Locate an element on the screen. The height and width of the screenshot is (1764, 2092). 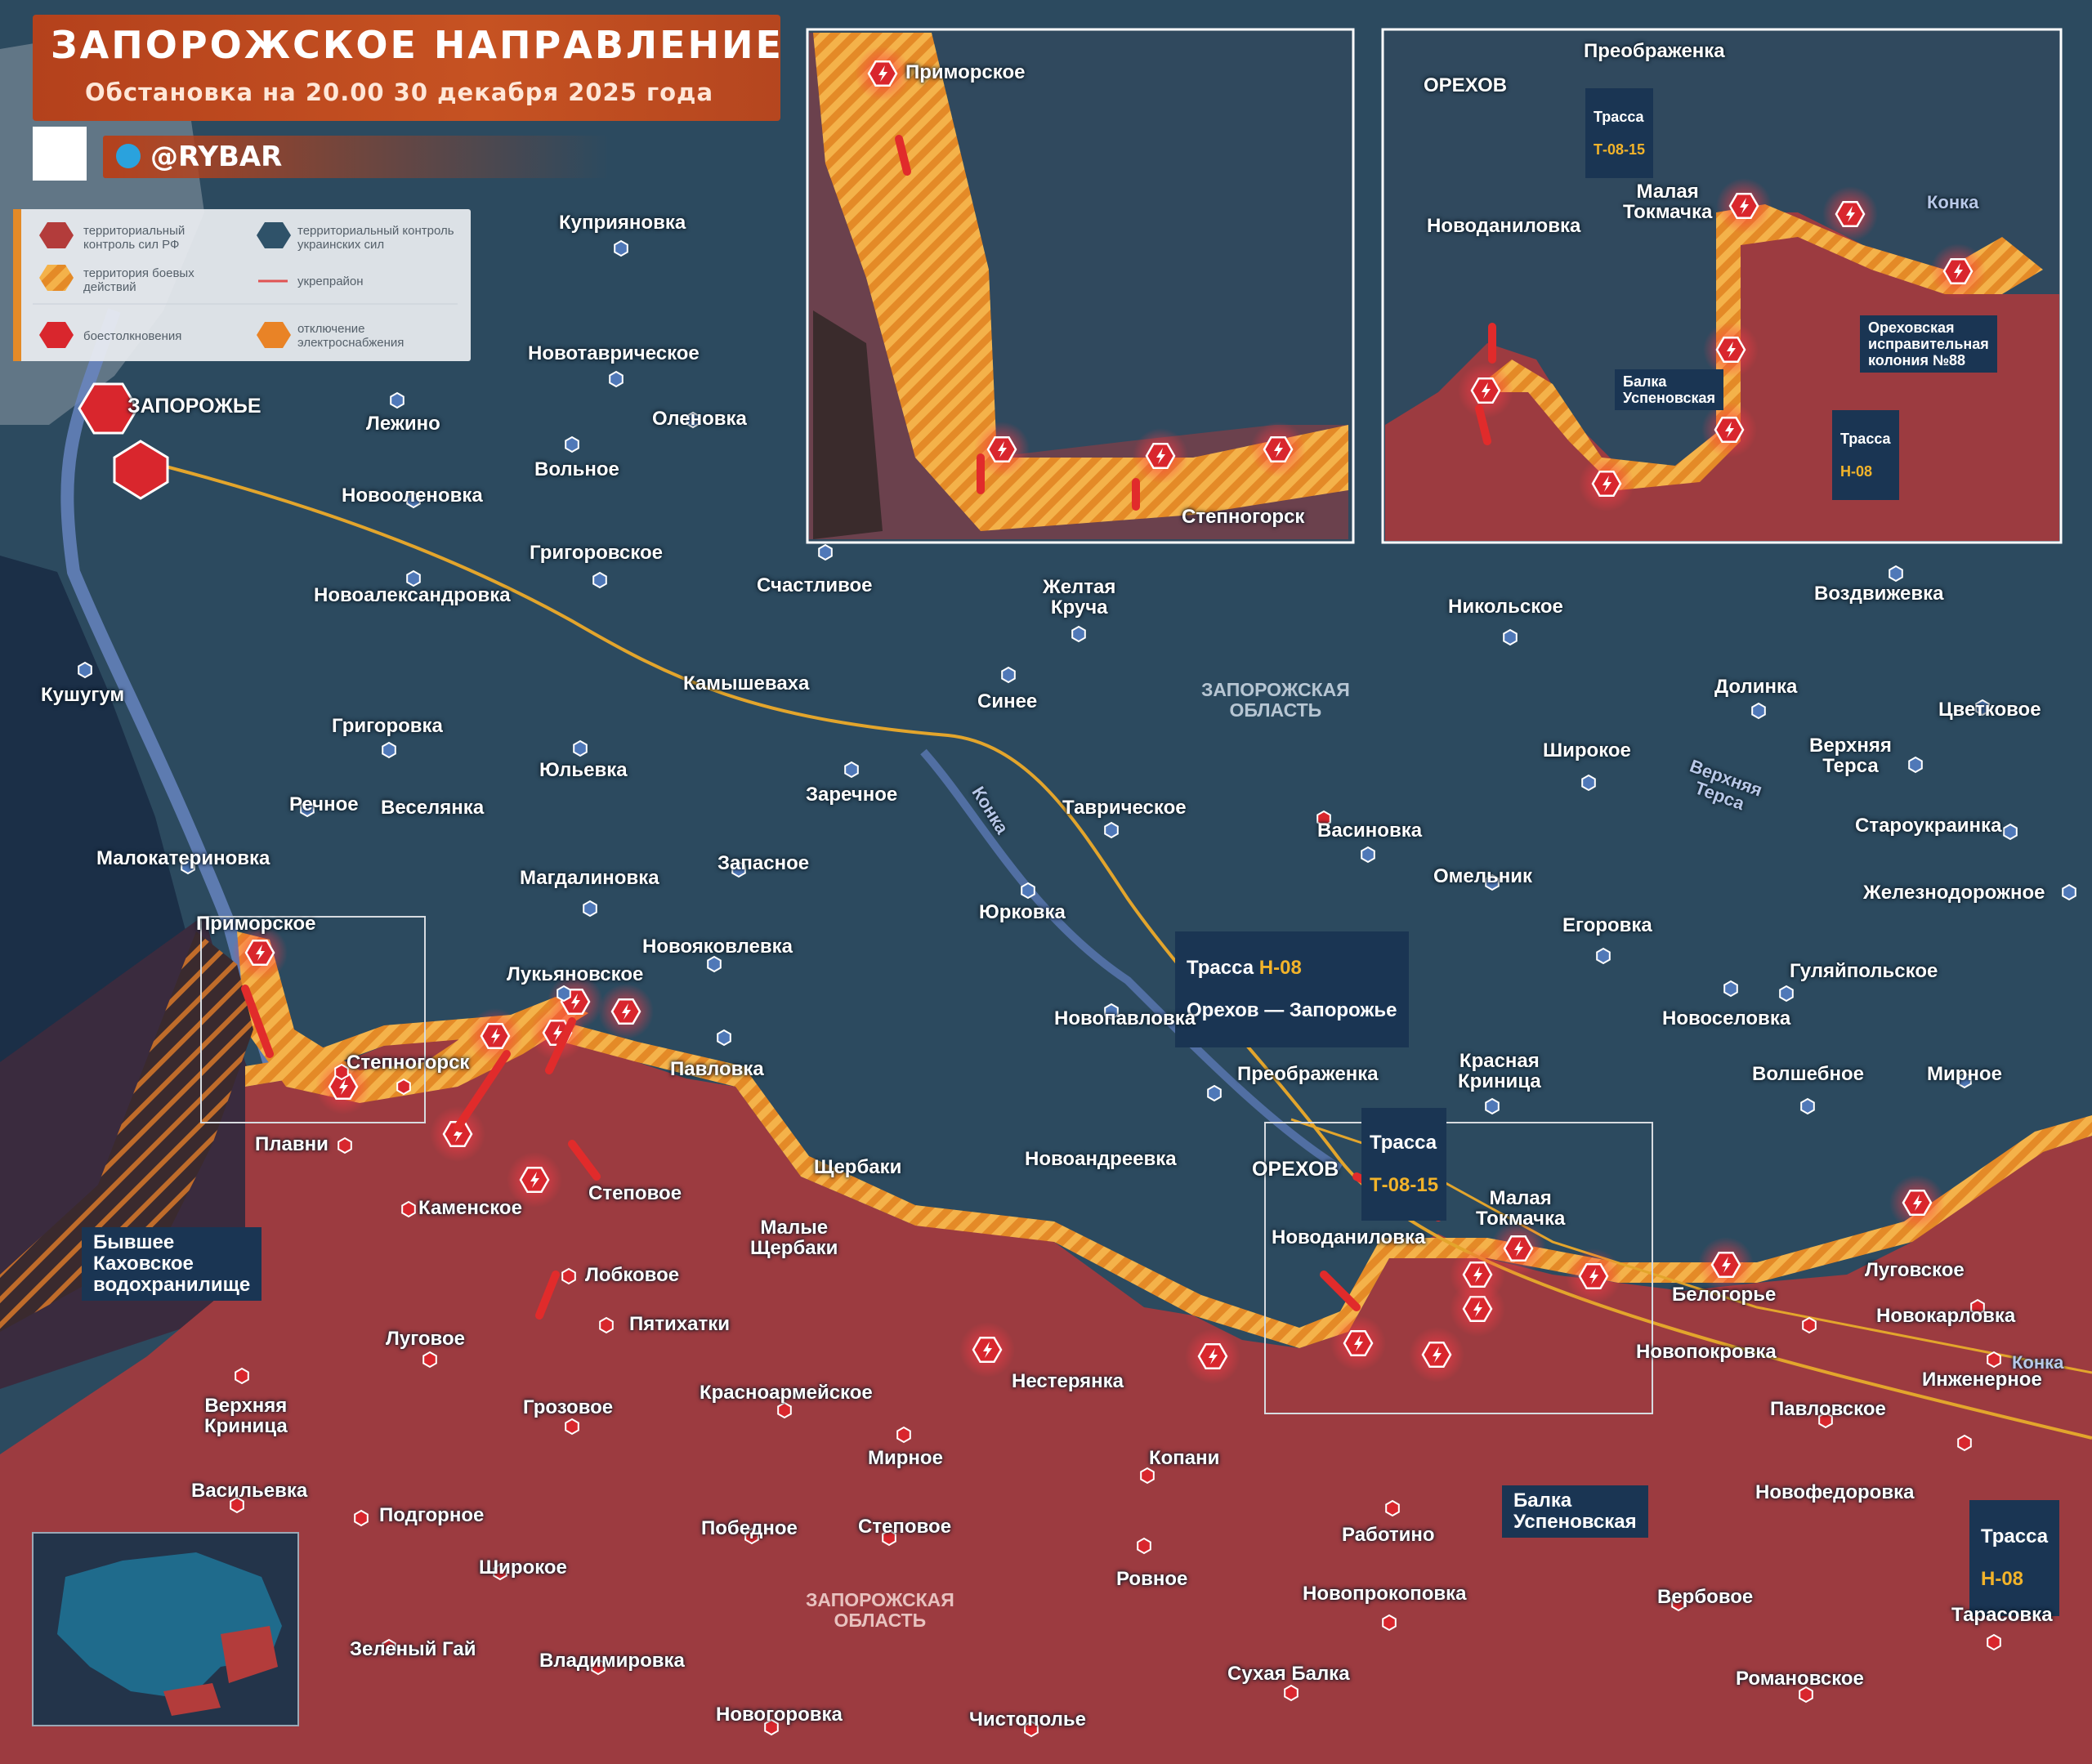
label-verbovoe: Вербовое is located at coordinates (1705, 1597).